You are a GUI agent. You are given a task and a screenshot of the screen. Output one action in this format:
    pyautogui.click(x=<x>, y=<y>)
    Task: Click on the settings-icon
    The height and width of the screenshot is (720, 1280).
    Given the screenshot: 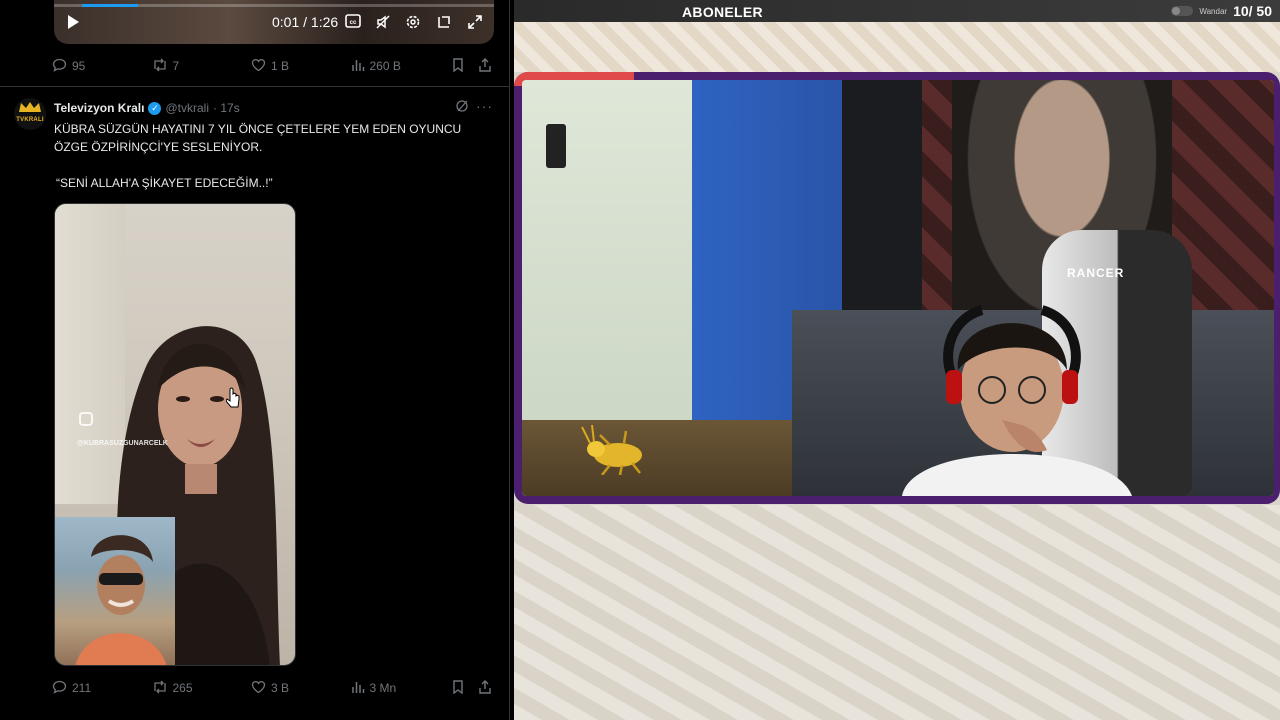 What is the action you would take?
    pyautogui.click(x=413, y=23)
    